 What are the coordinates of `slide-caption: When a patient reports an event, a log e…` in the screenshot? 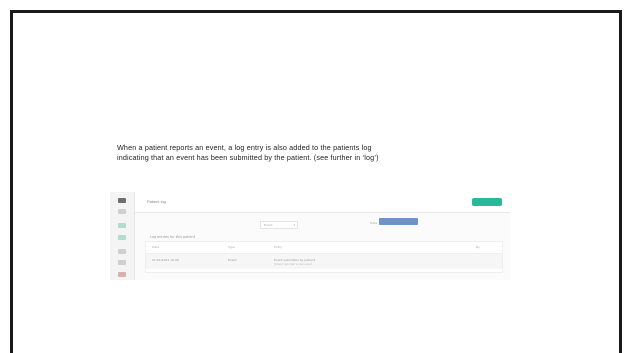 It's located at (317, 153).